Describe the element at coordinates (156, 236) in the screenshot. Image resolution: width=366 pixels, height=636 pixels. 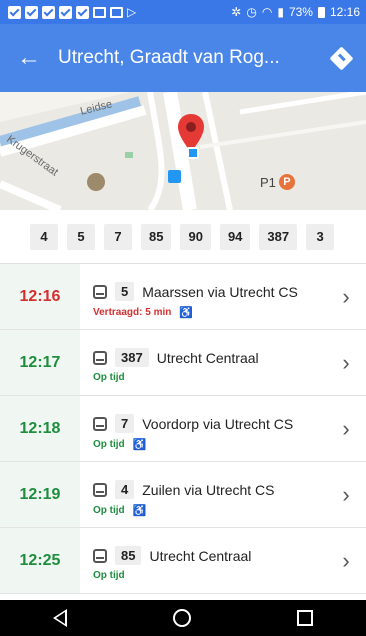
I see `route-chip: 85` at that location.